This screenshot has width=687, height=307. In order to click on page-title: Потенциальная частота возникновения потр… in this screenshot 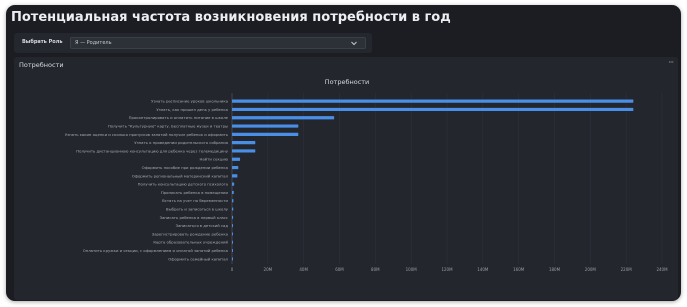, I will do `click(231, 17)`.